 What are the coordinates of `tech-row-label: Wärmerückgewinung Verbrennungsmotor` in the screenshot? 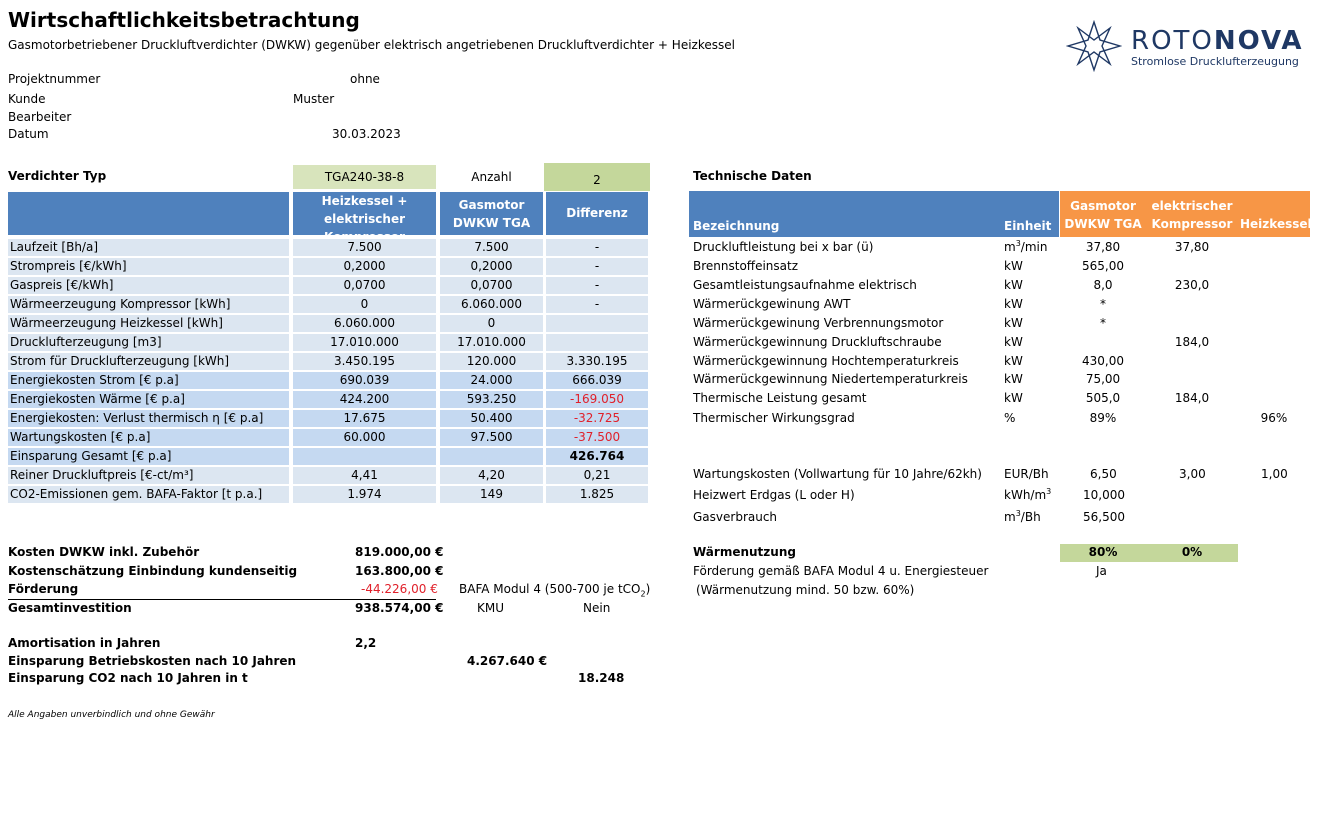 It's located at (818, 323).